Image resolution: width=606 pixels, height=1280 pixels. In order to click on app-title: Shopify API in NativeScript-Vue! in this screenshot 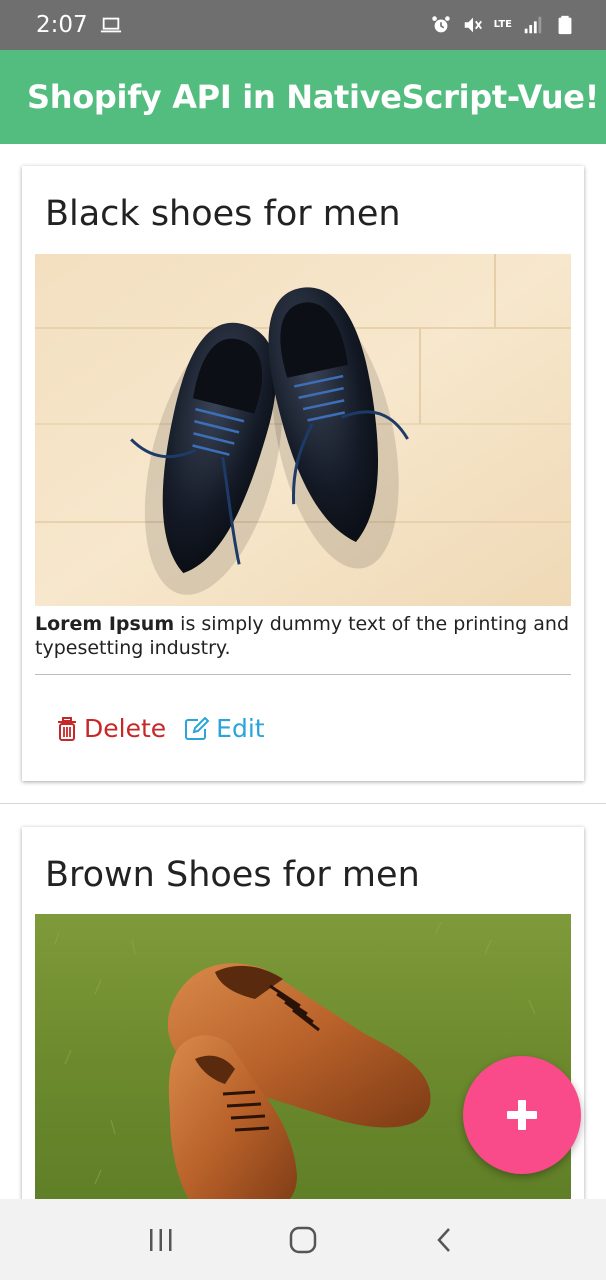, I will do `click(313, 97)`.